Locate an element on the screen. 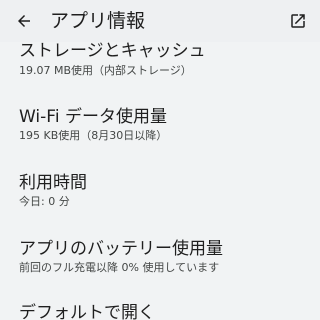 Image resolution: width=320 pixels, height=320 pixels. open-in-new-button is located at coordinates (298, 21).